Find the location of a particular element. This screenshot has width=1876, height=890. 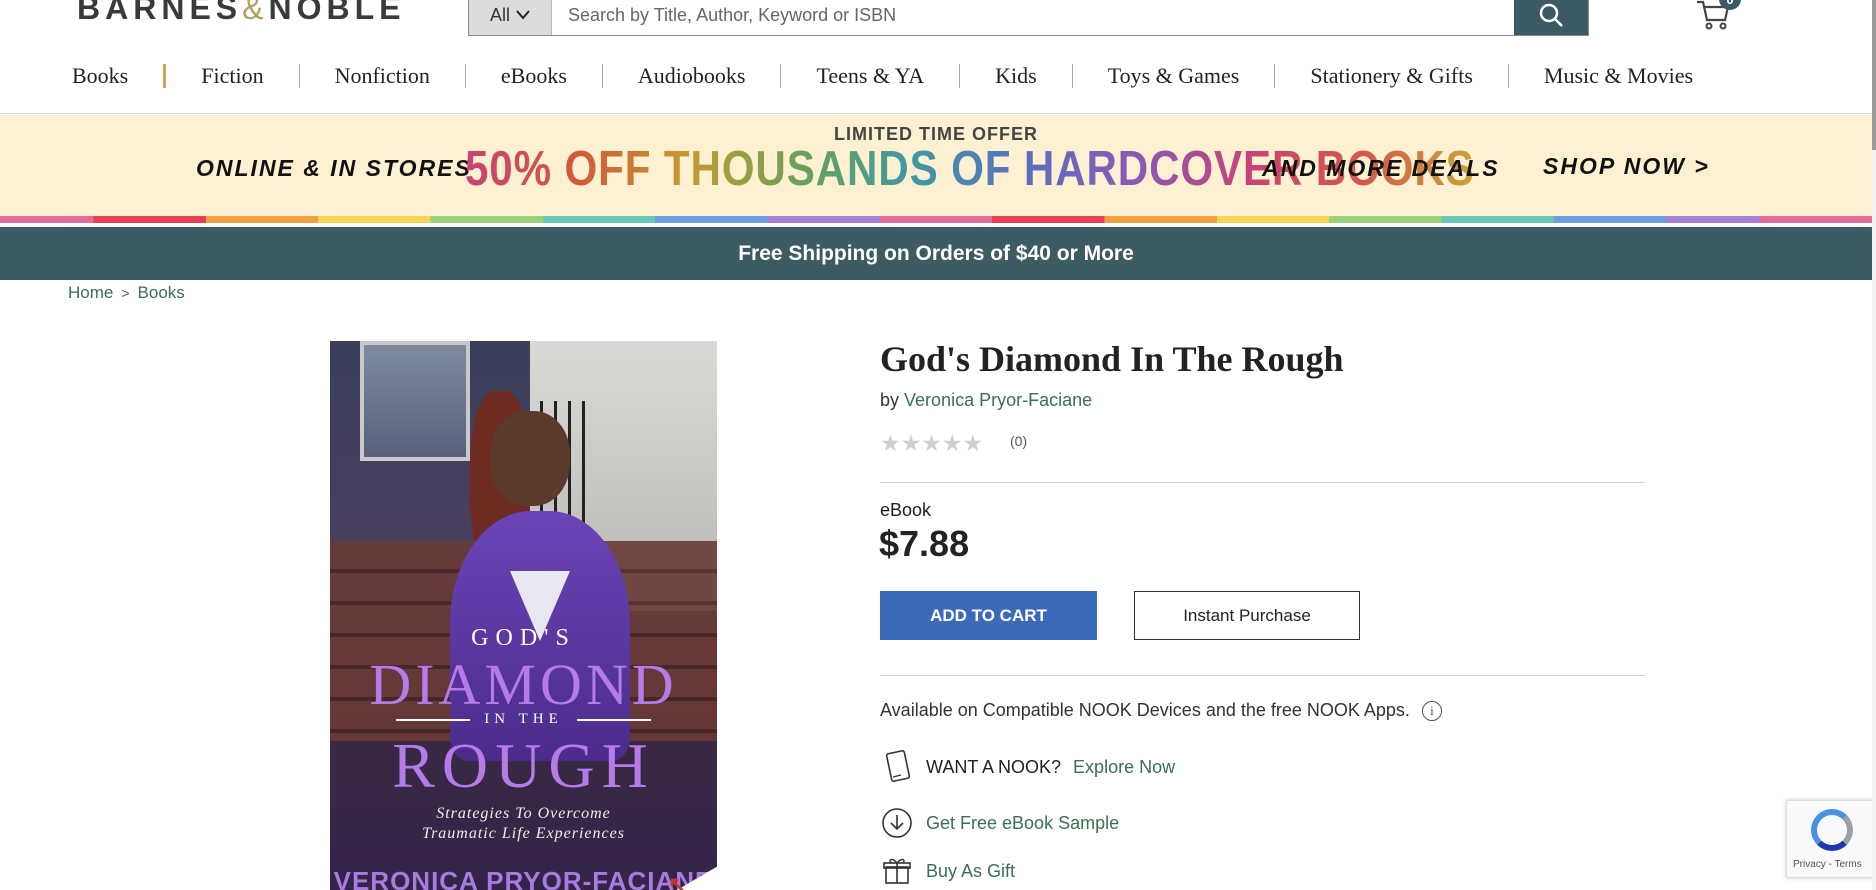

free-sample-link: Get Free eBook Sample is located at coordinates (1022, 823).